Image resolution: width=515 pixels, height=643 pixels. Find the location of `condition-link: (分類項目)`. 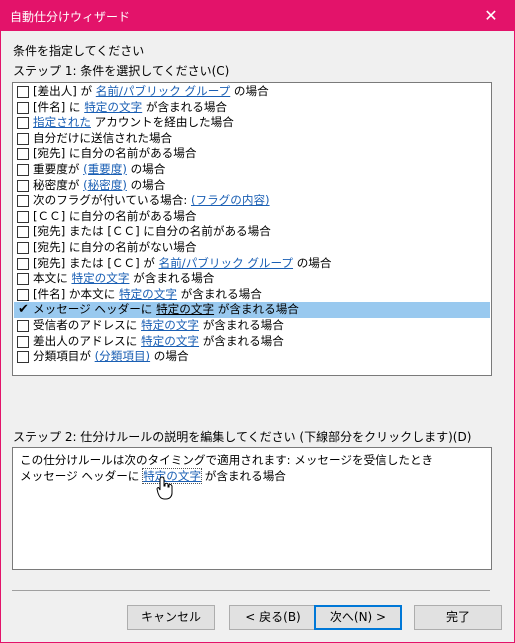

condition-link: (分類項目) is located at coordinates (122, 356).